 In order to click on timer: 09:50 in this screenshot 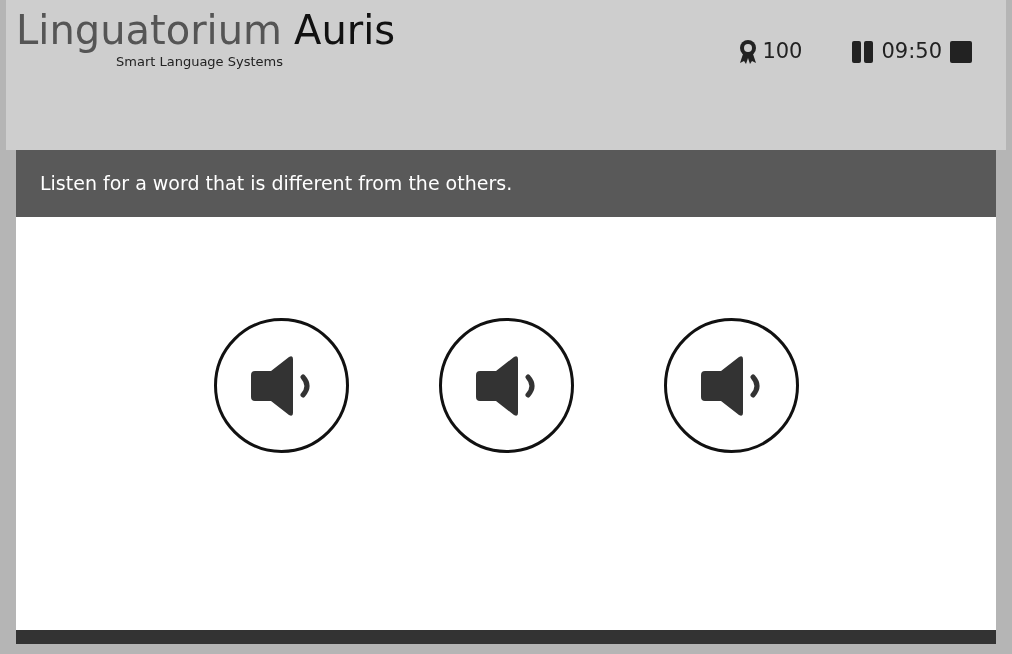, I will do `click(911, 51)`.